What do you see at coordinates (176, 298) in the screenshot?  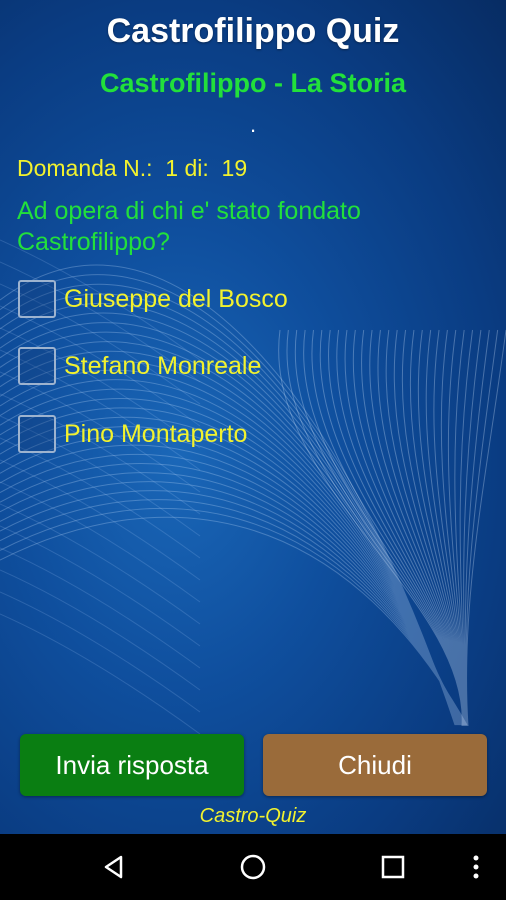 I see `answer-label: Giuseppe del Bosco` at bounding box center [176, 298].